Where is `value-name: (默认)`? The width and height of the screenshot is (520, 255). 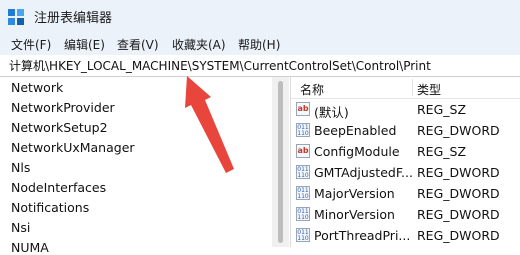 value-name: (默认) is located at coordinates (331, 112).